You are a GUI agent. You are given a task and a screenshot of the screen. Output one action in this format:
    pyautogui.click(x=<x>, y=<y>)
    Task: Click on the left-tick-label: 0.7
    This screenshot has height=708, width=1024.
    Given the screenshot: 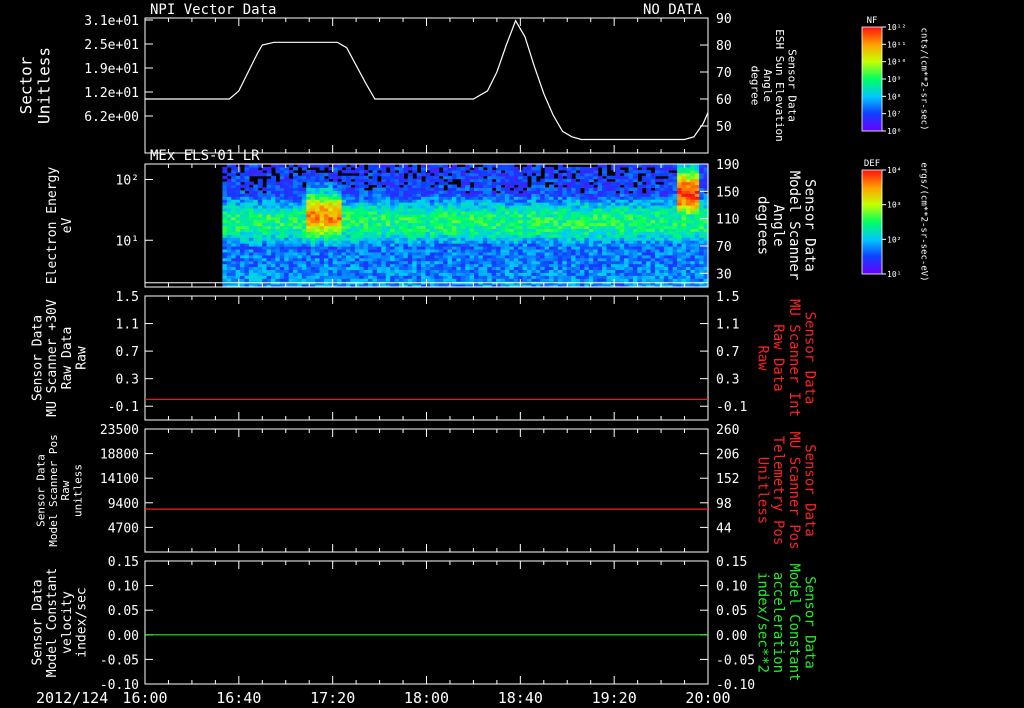 What is the action you would take?
    pyautogui.click(x=127, y=352)
    